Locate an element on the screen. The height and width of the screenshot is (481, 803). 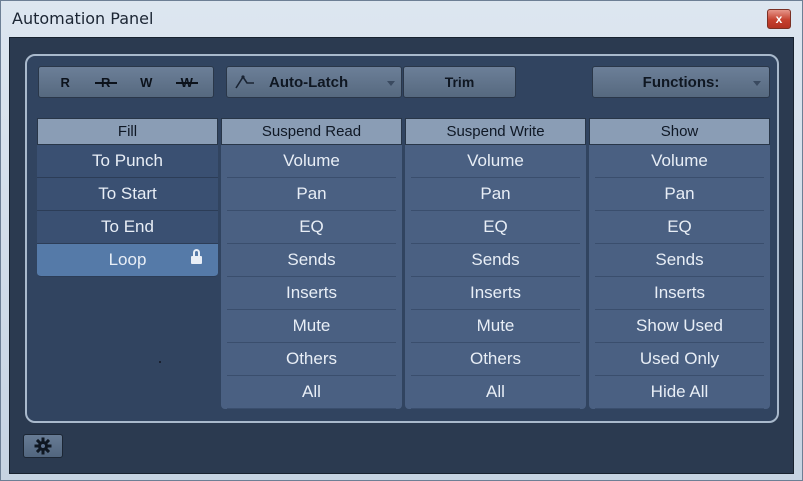
suspend-write-all: All is located at coordinates (495, 392).